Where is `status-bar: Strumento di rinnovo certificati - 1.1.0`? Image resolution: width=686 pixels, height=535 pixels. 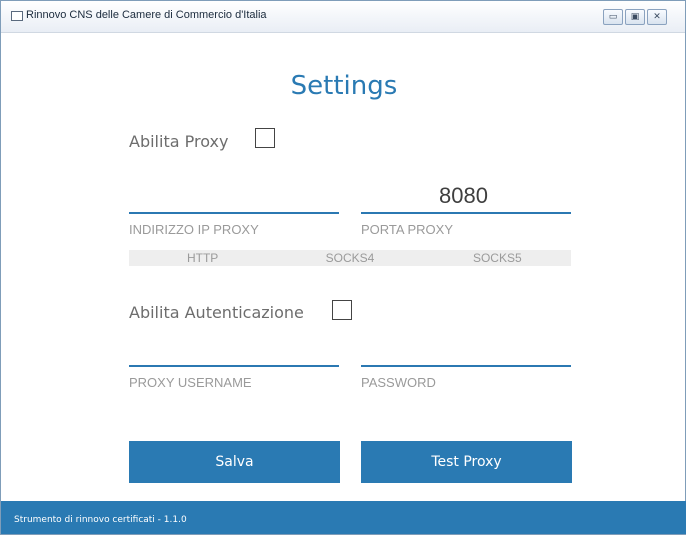 status-bar: Strumento di rinnovo certificati - 1.1.0 is located at coordinates (343, 517).